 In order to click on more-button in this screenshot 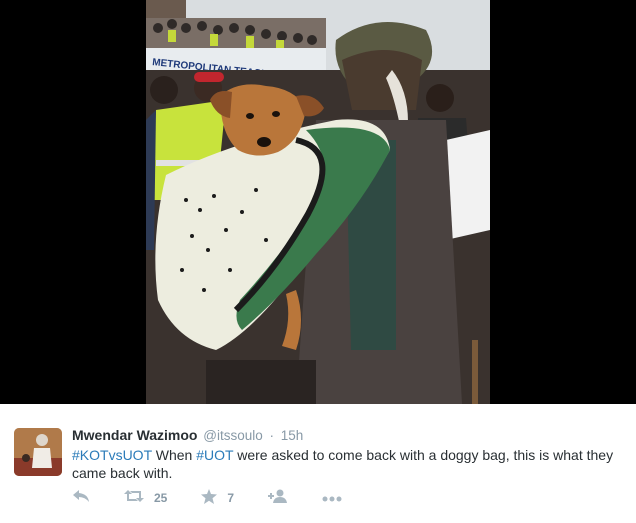, I will do `click(332, 498)`.